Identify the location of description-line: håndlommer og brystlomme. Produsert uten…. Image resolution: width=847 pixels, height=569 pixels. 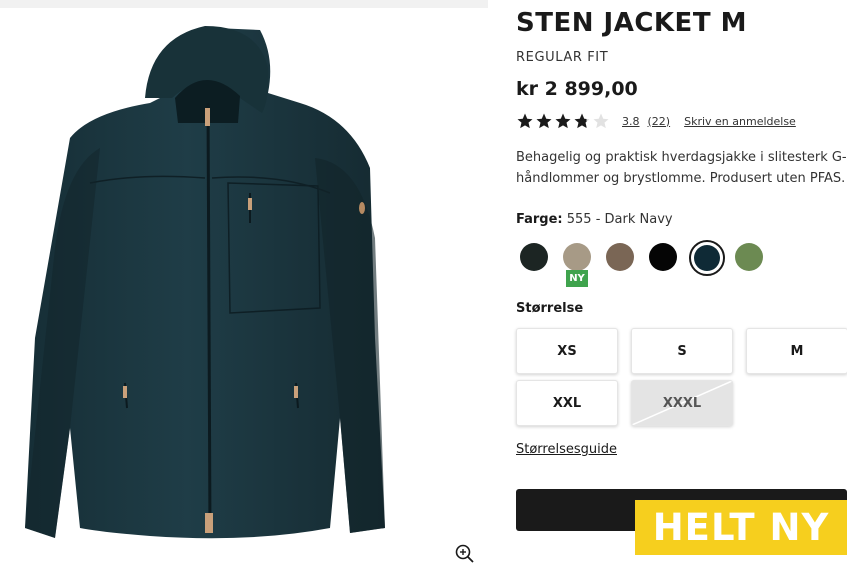
(681, 178).